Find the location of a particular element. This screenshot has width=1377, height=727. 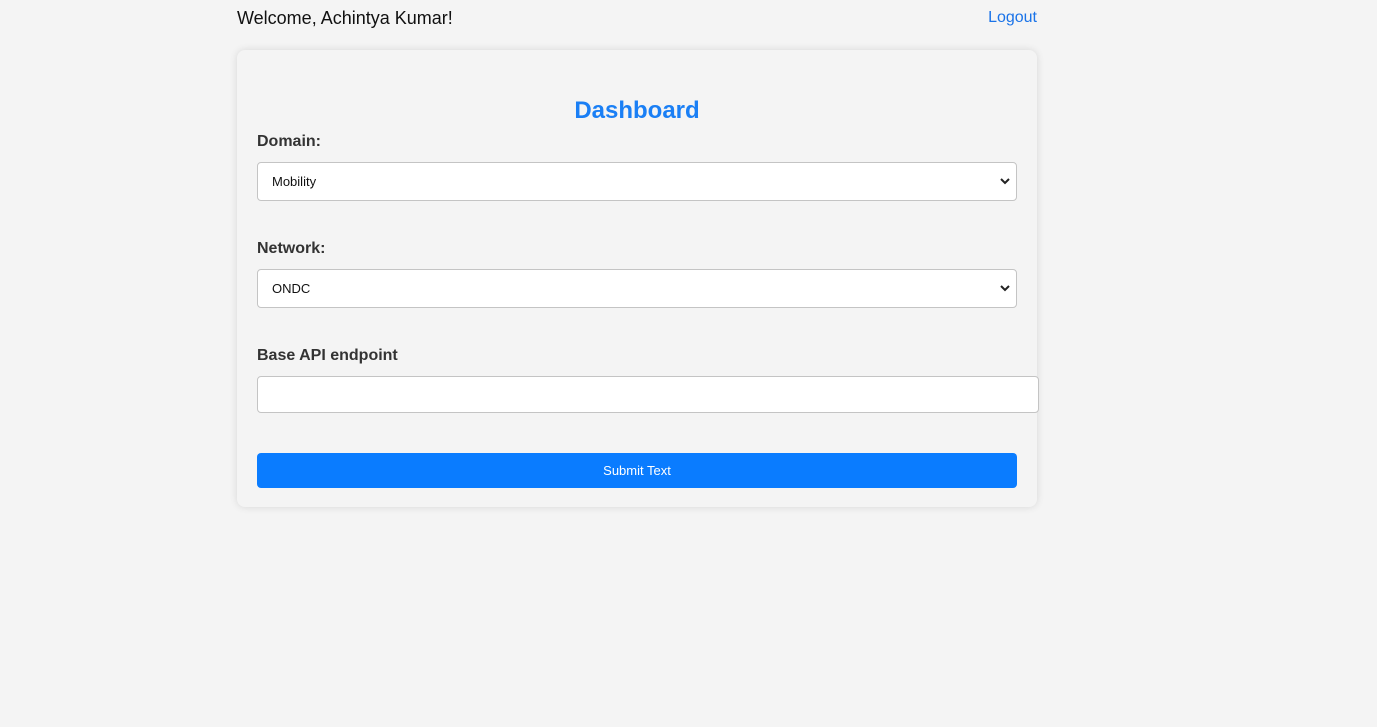

logout-link: Logout is located at coordinates (1012, 18).